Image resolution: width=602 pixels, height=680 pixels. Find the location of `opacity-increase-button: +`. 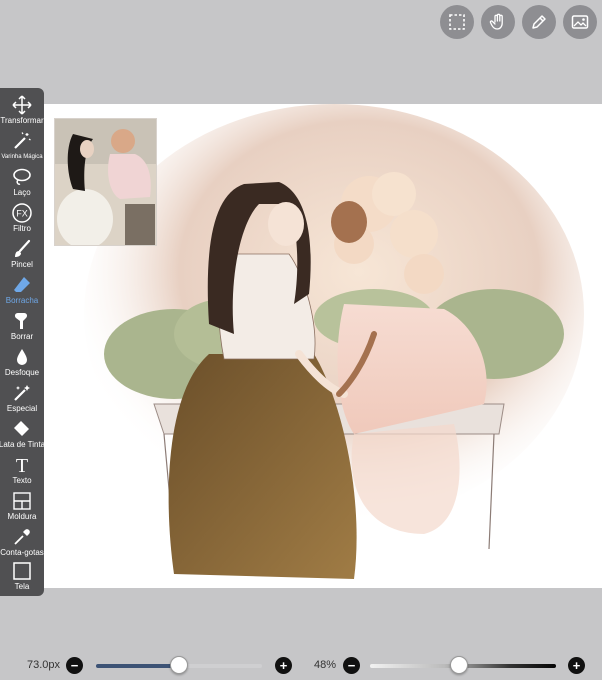

opacity-increase-button: + is located at coordinates (576, 665).